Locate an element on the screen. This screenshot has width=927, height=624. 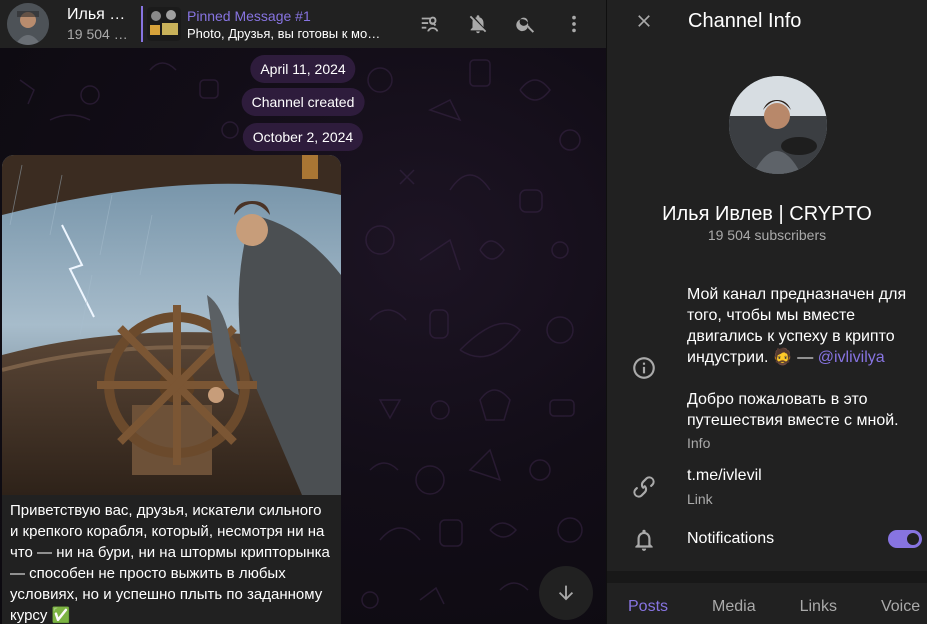
channel-title: Илья Ивлев | CRYPTO is located at coordinates (767, 214).